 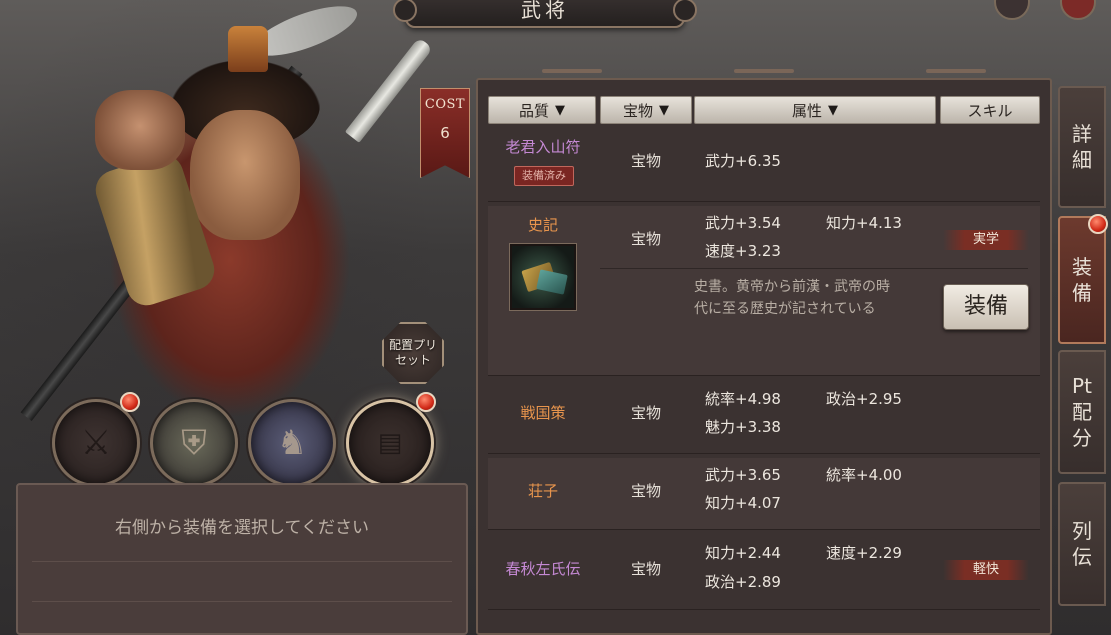 I want to click on cost-badge: COST 6, so click(x=445, y=133).